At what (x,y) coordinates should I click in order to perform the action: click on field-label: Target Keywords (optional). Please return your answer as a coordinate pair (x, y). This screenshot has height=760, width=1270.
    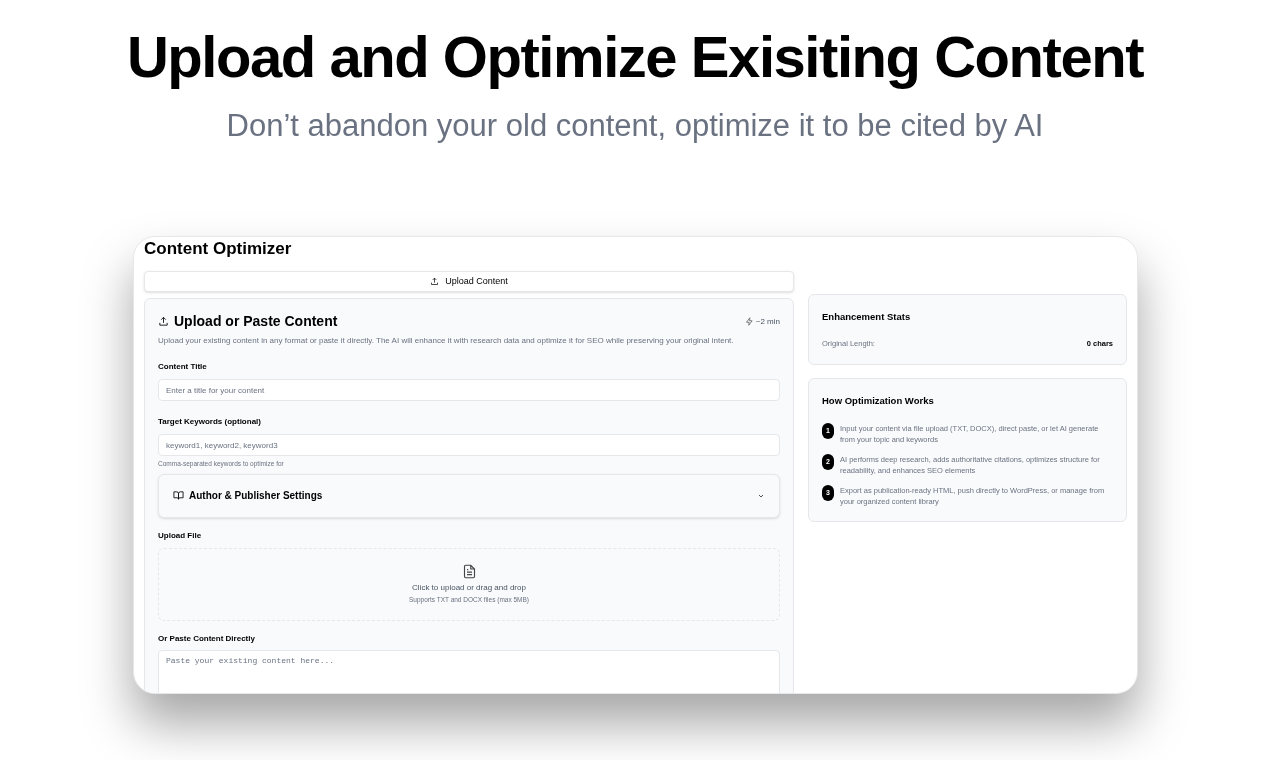
    Looking at the image, I should click on (210, 422).